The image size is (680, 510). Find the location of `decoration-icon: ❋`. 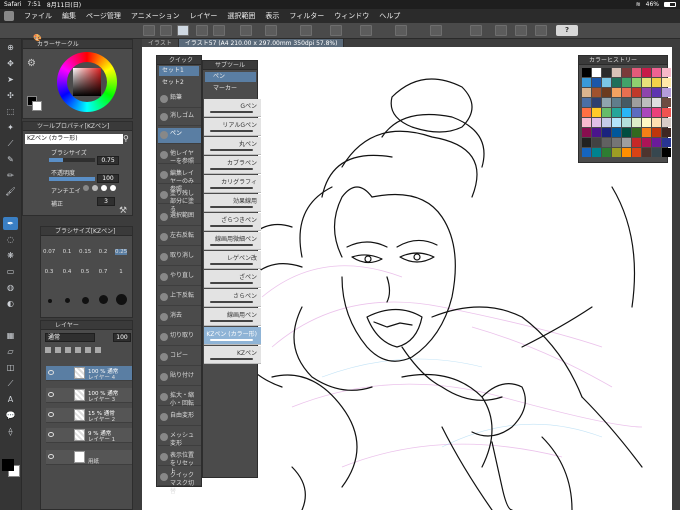

decoration-icon: ❋ is located at coordinates (10, 255).